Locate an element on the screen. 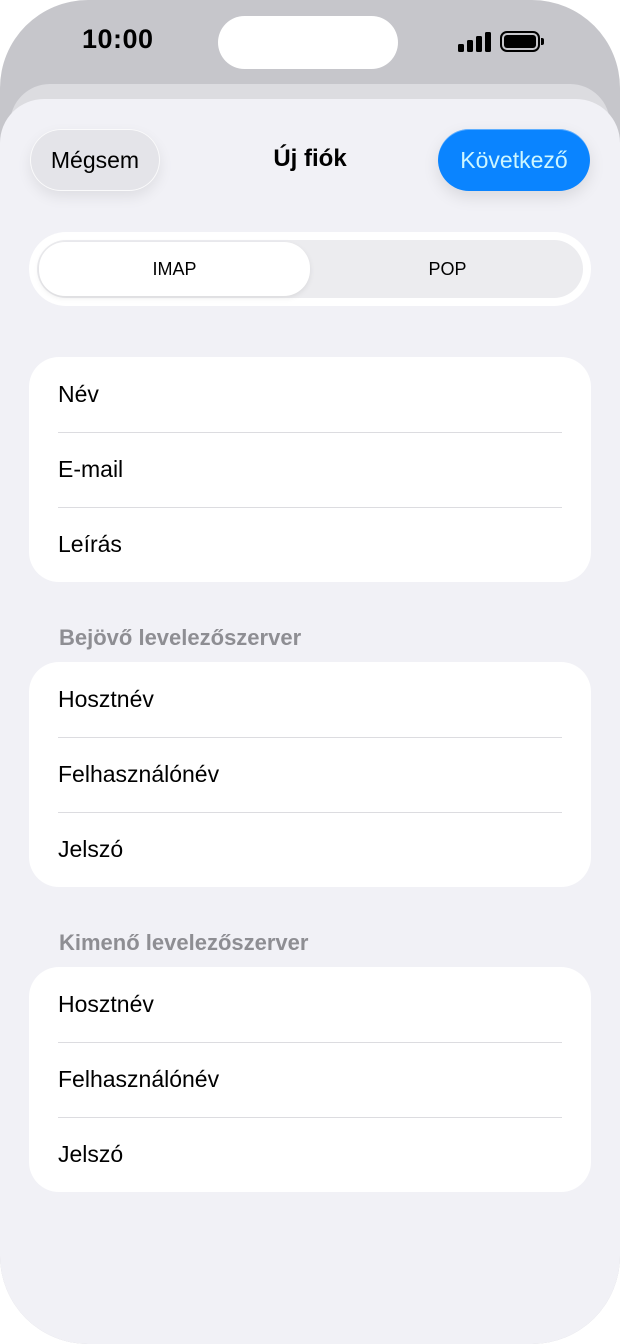  page-title: Új fiók is located at coordinates (310, 158).